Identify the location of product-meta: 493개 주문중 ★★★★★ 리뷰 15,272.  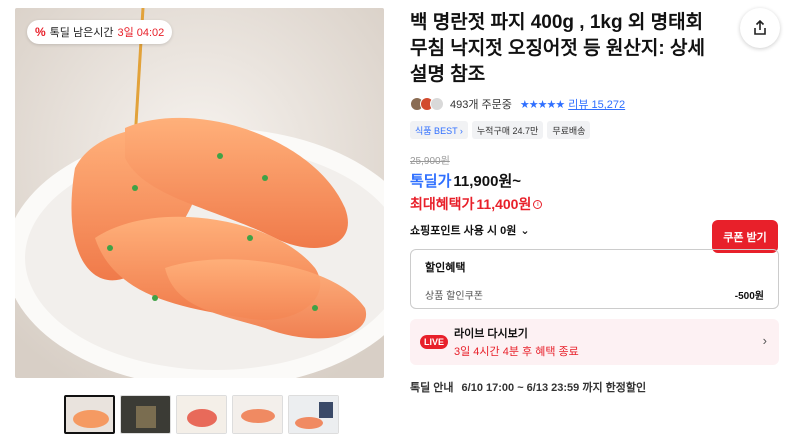
(595, 104).